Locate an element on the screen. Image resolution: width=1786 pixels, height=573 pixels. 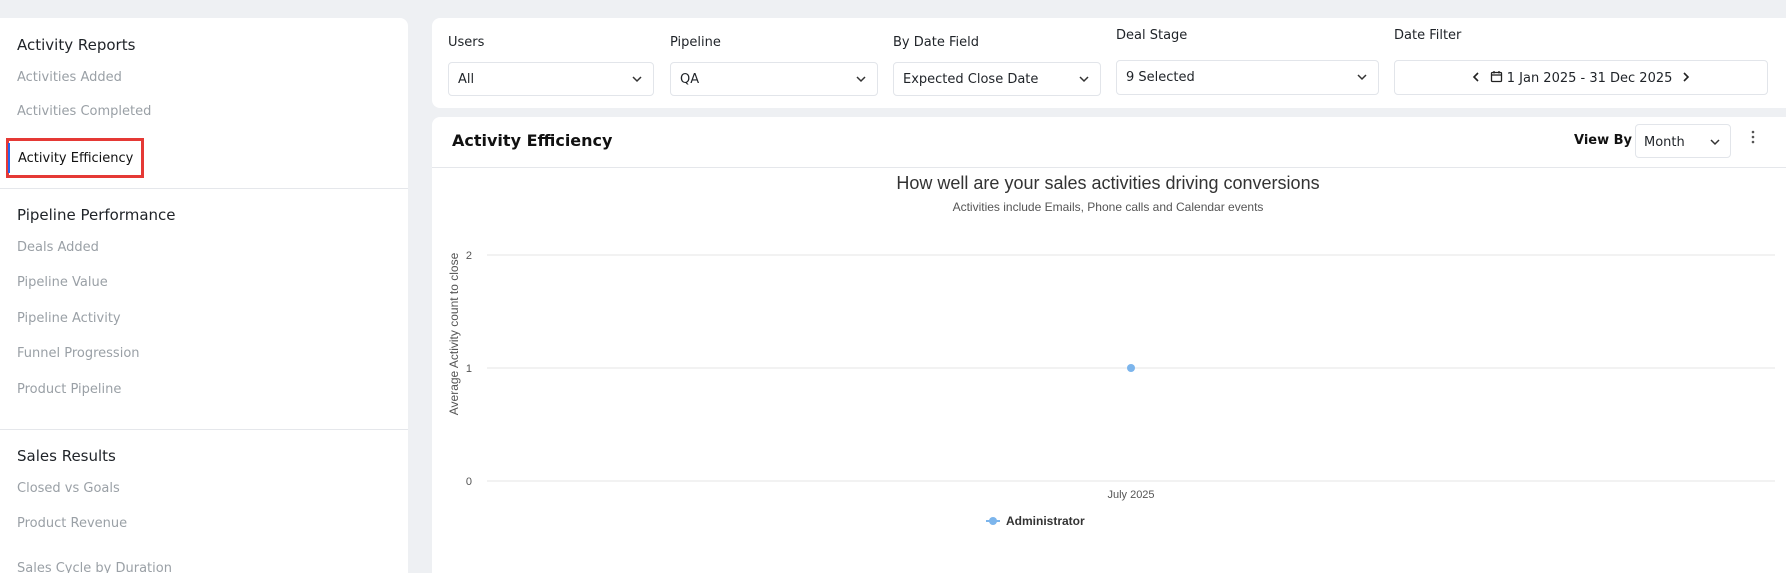
users-select: All is located at coordinates (551, 79).